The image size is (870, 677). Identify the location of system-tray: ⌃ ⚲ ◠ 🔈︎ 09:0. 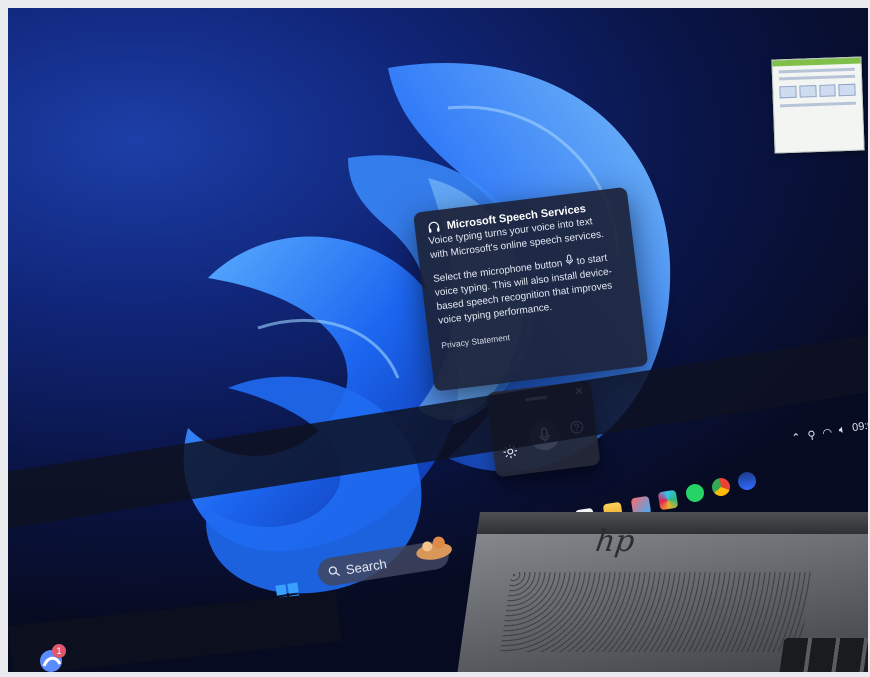
(829, 431).